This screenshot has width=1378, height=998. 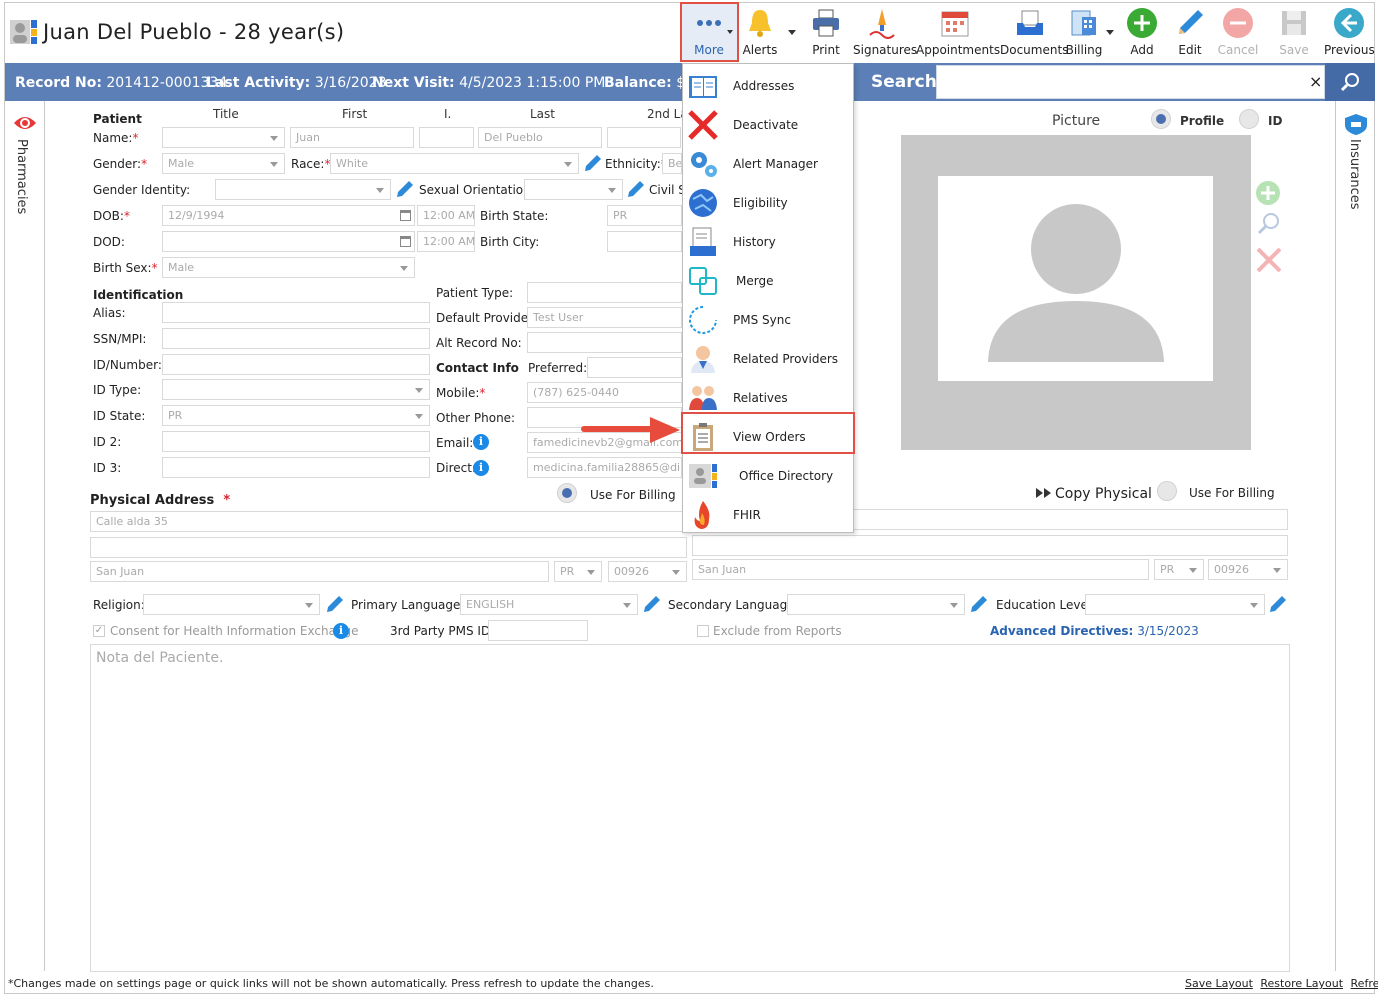 I want to click on billing-dropdown-icon, so click(x=1110, y=32).